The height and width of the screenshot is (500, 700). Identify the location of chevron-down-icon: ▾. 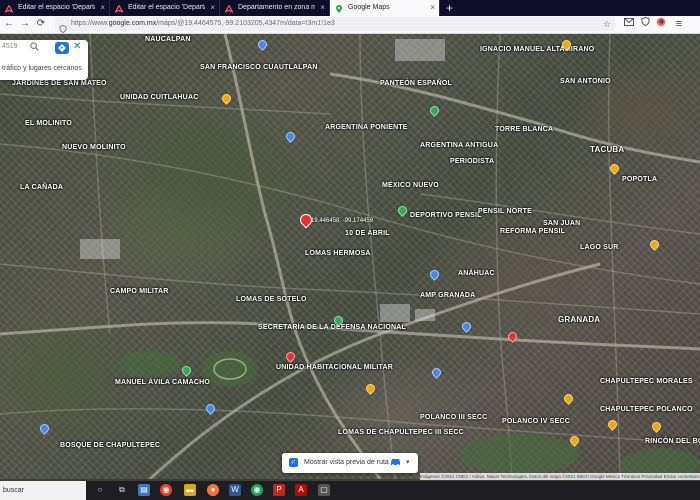
(408, 462).